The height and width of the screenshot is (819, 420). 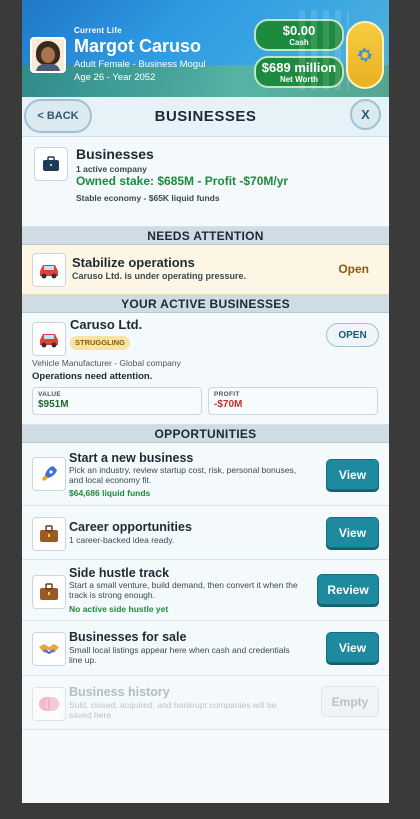 What do you see at coordinates (228, 404) in the screenshot?
I see `profit-amount: -$70M` at bounding box center [228, 404].